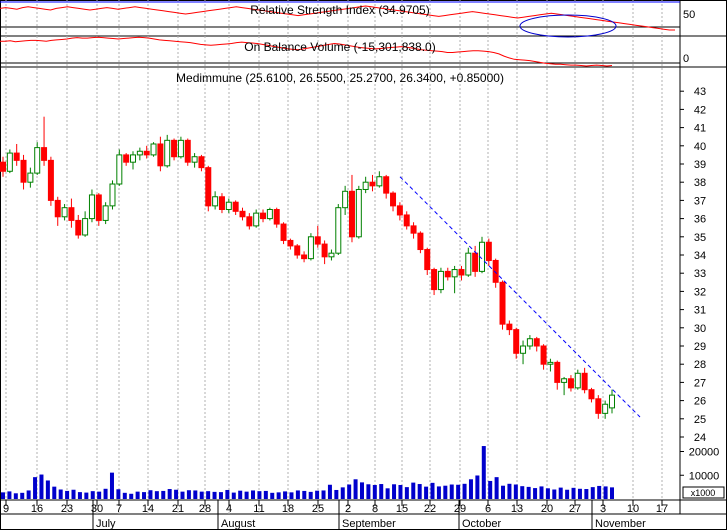  Describe the element at coordinates (703, 493) in the screenshot. I see `volume-units-label: x1000` at that location.